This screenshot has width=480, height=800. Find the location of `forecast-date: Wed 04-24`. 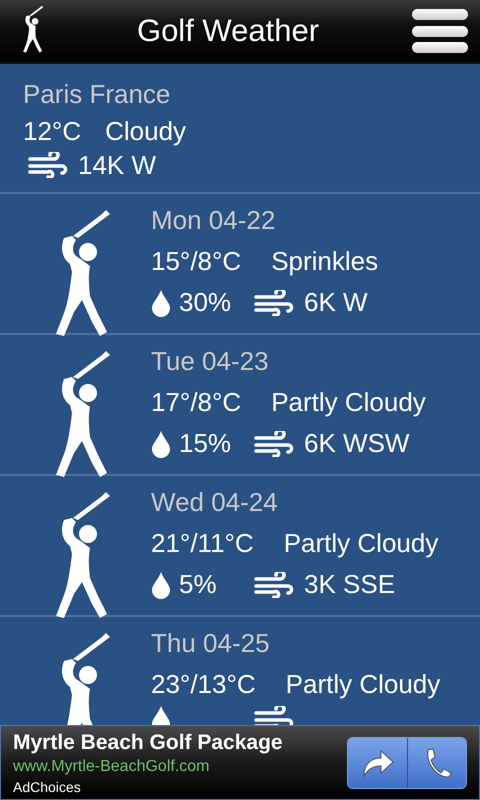

forecast-date: Wed 04-24 is located at coordinates (214, 502).